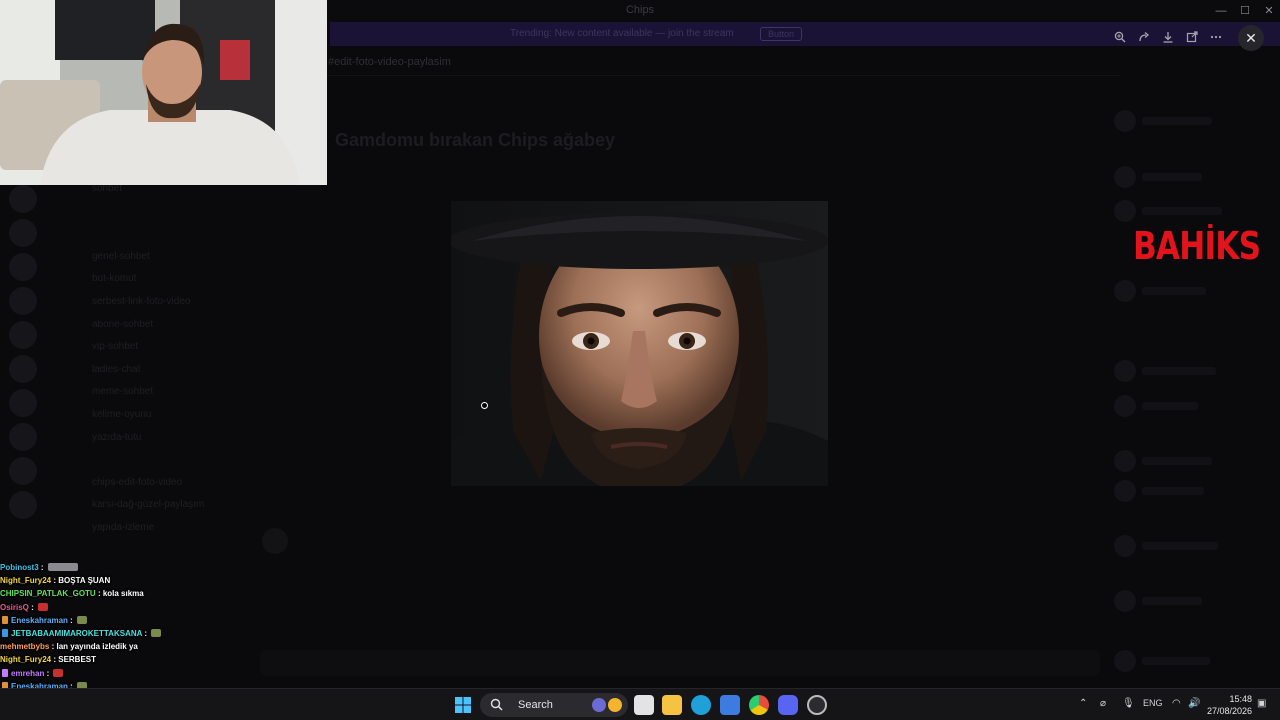 The height and width of the screenshot is (720, 1280). I want to click on open-external-icon, so click(1192, 37).